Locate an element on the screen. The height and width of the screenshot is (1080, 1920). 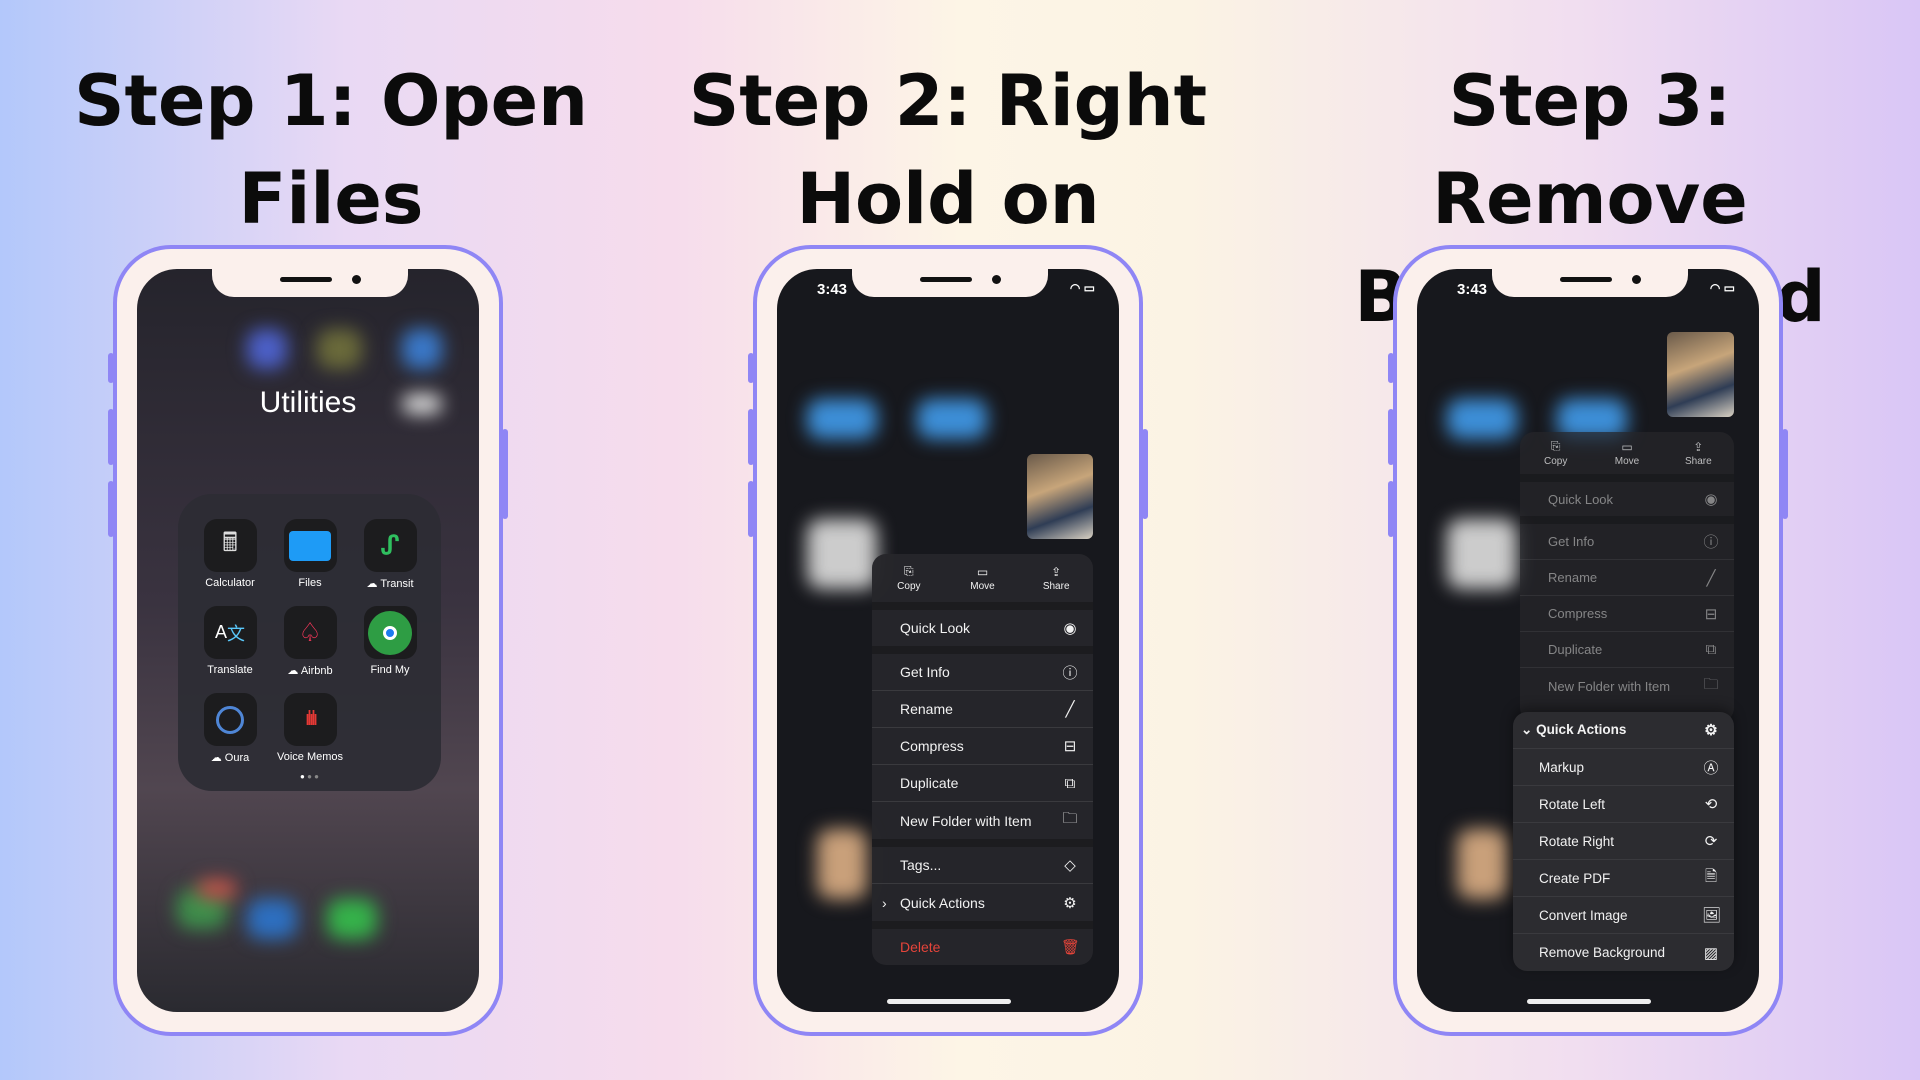
share-icon: ⇪ is located at coordinates (1056, 571).